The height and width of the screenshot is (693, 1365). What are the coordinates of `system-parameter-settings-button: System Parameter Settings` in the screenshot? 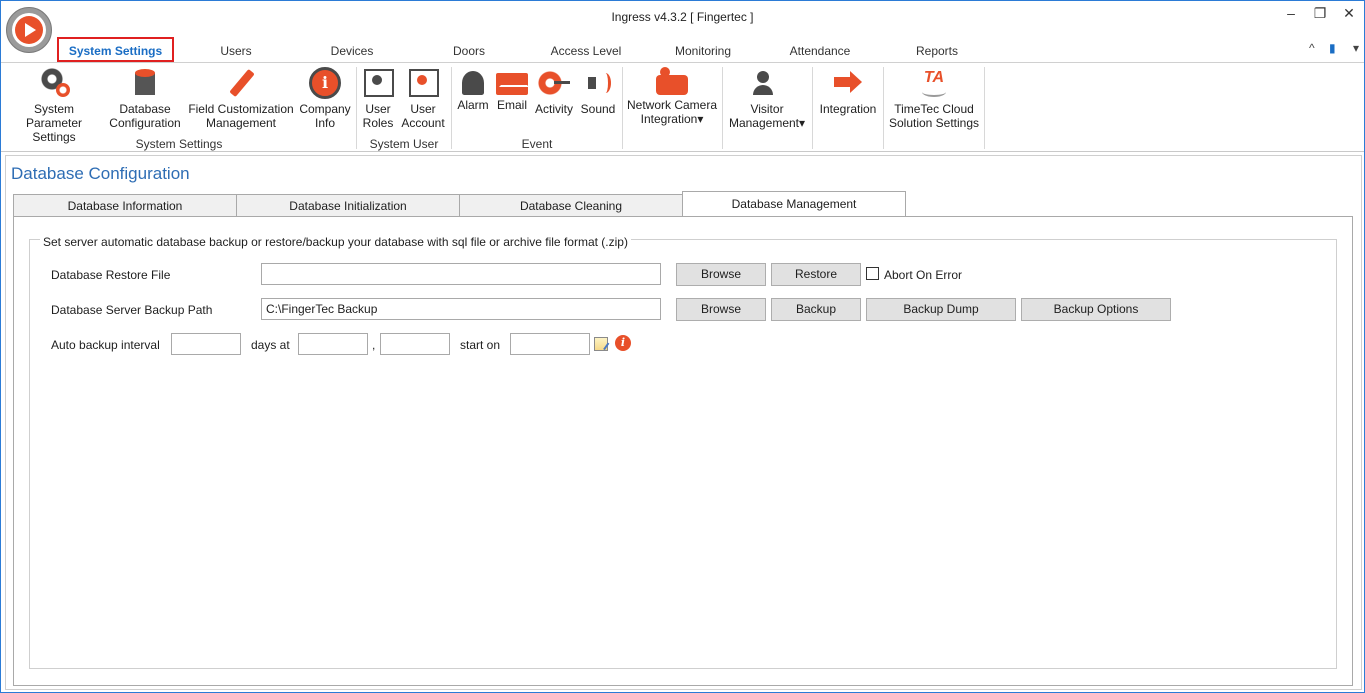 It's located at (54, 105).